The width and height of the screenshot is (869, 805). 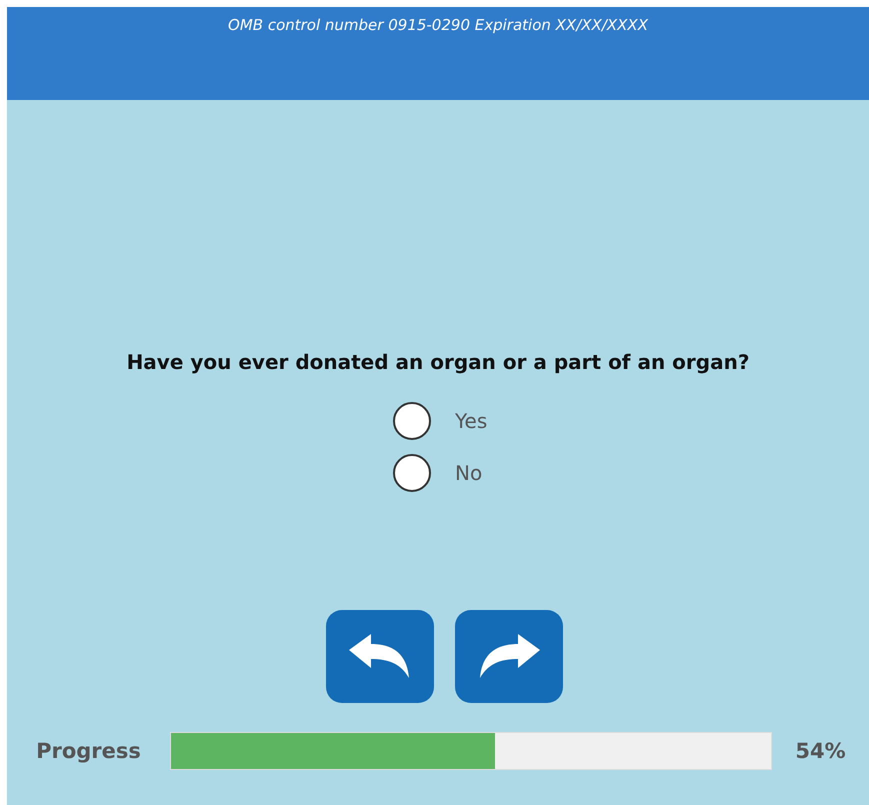 What do you see at coordinates (820, 751) in the screenshot?
I see `progress-percent: 54%` at bounding box center [820, 751].